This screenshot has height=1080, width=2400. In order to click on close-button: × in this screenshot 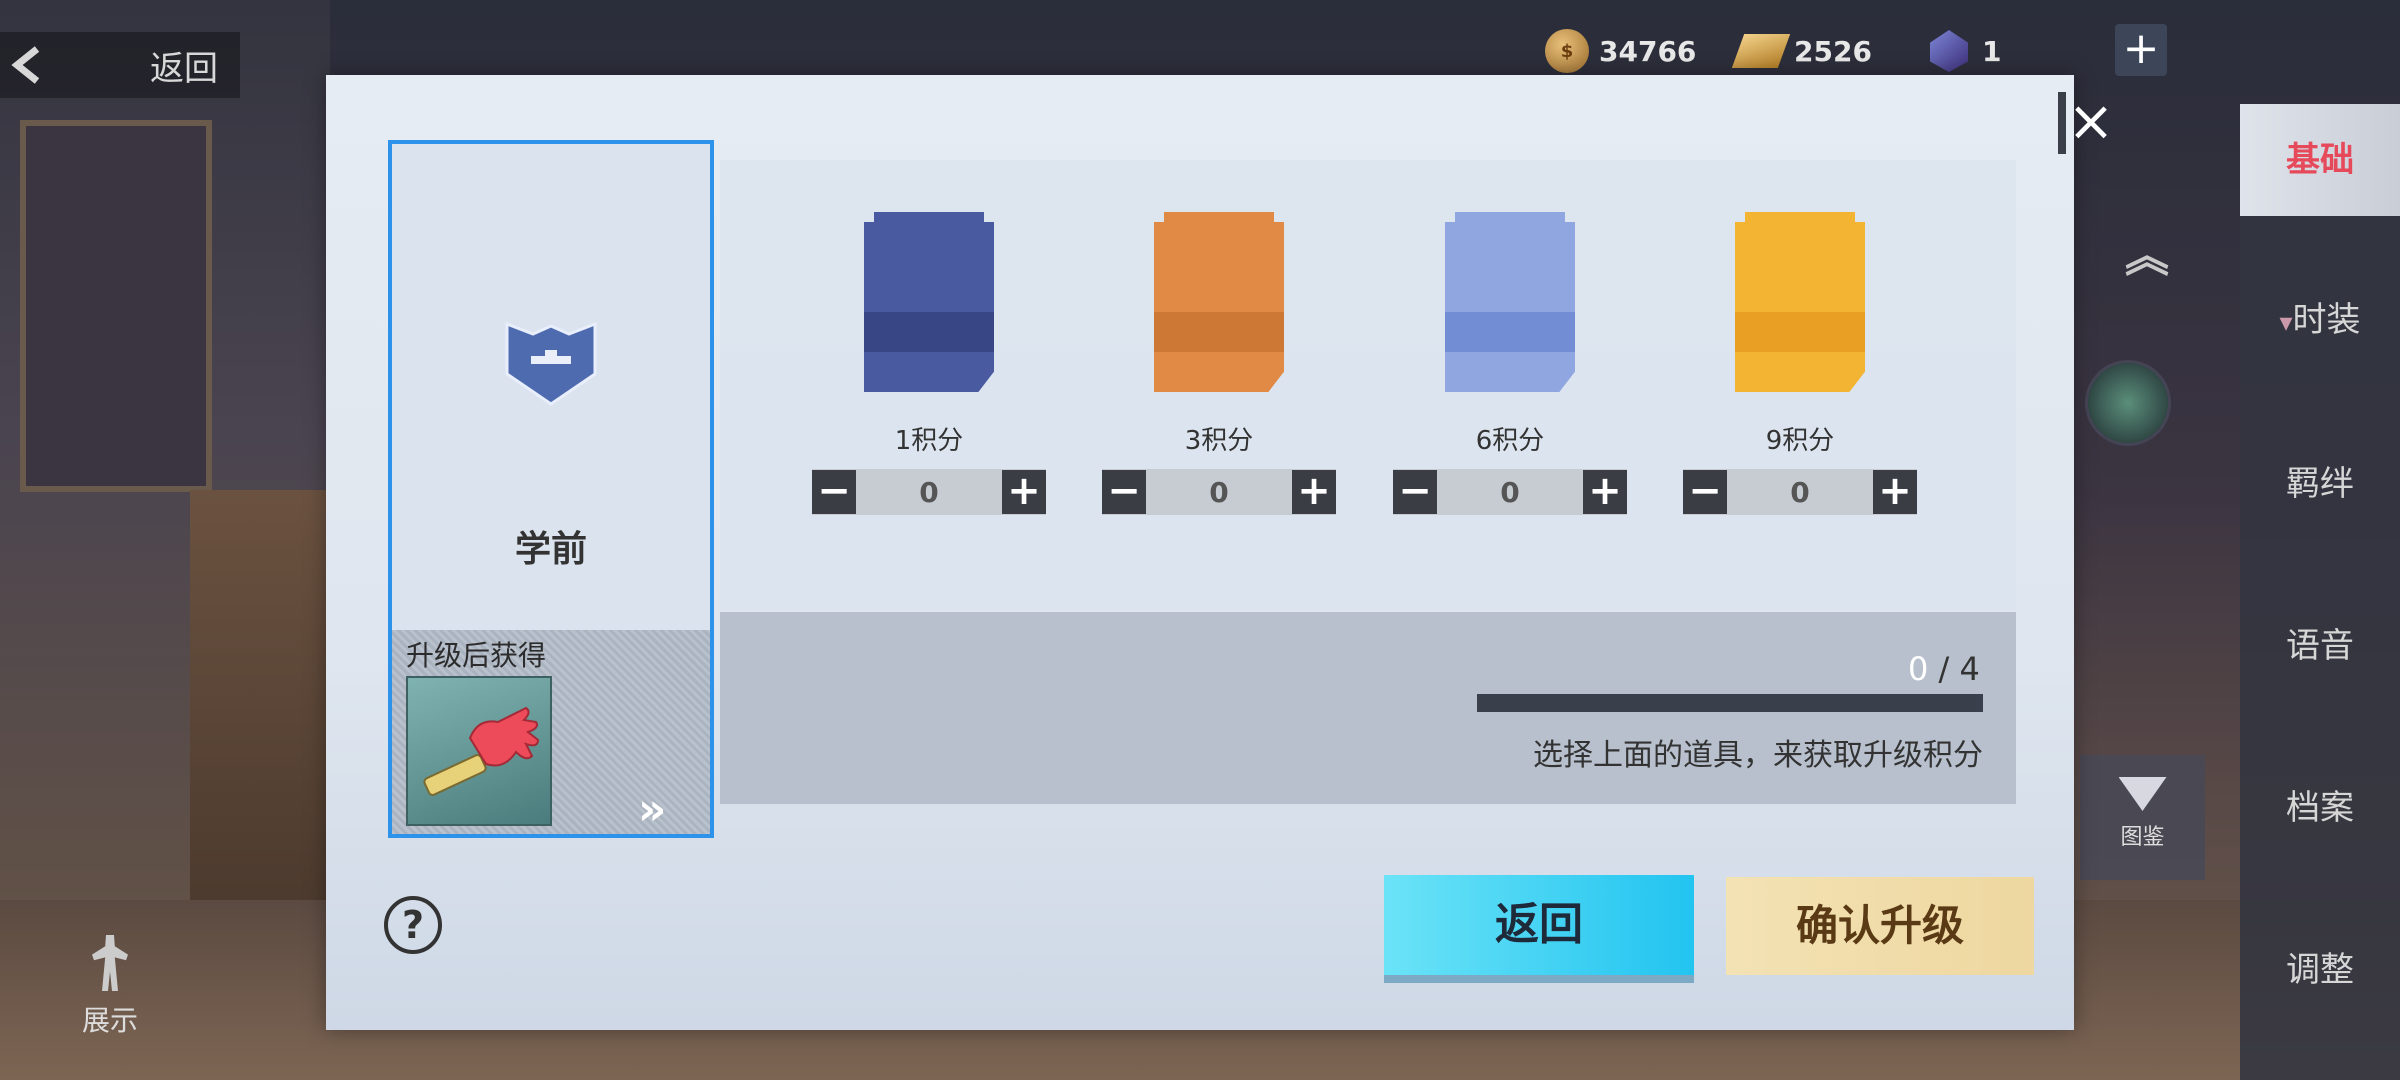, I will do `click(2091, 123)`.